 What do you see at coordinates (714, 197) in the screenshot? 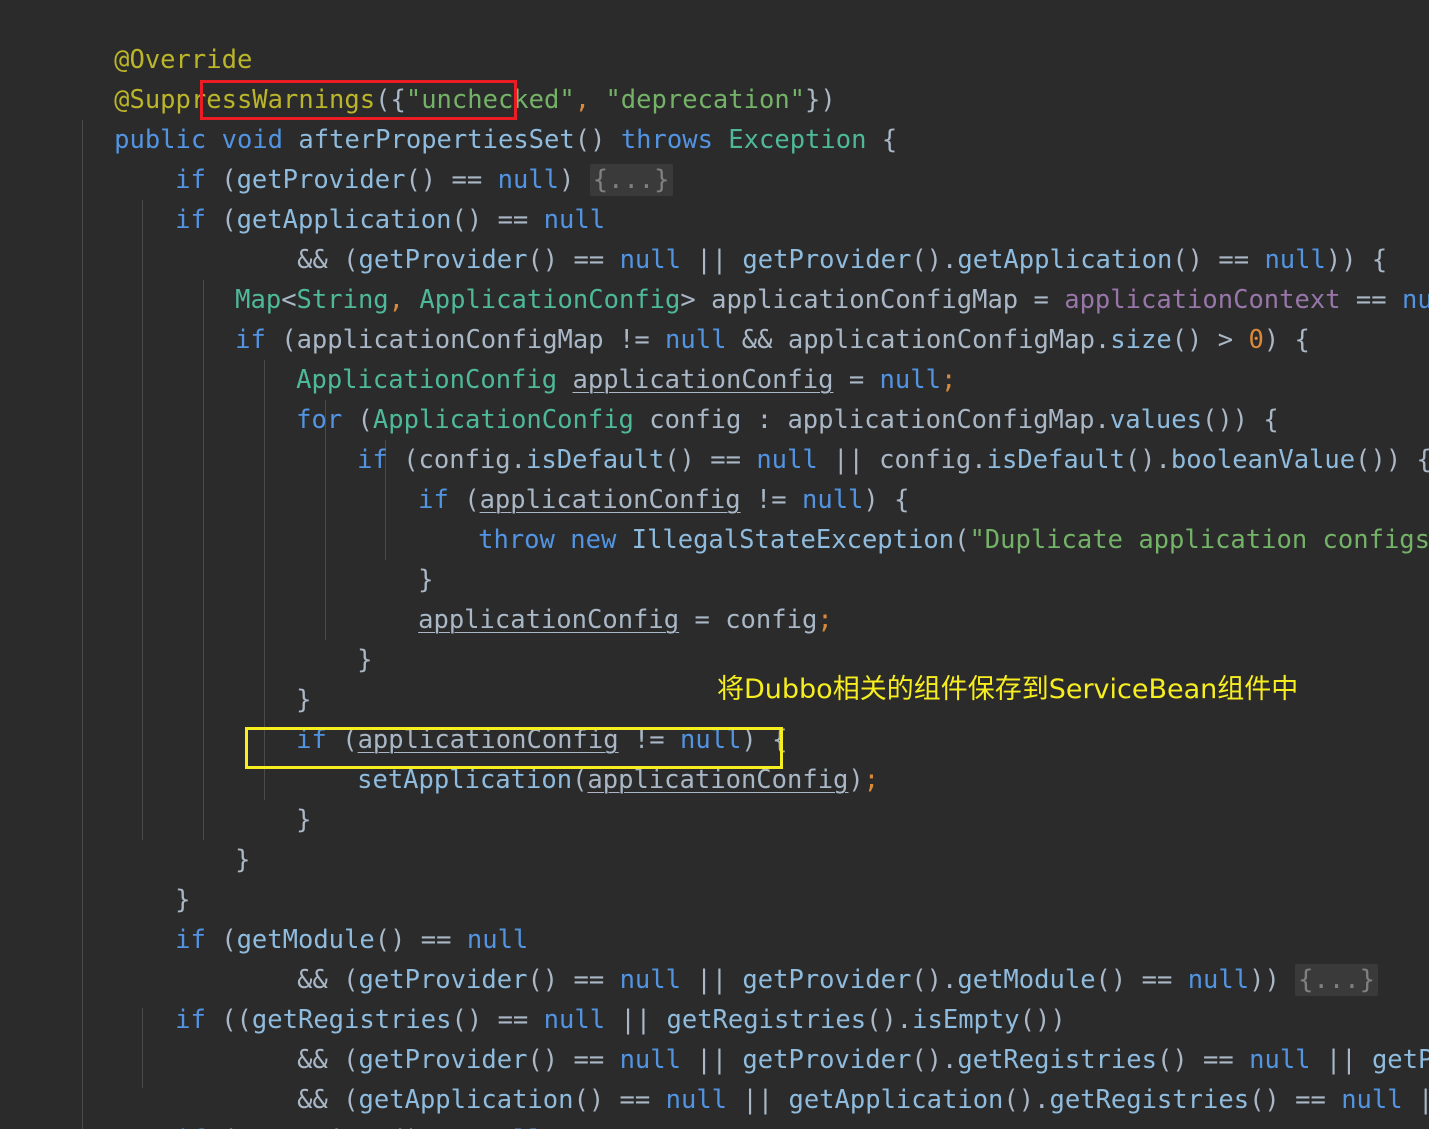
I see `code-line: if (getApplication() == null` at bounding box center [714, 197].